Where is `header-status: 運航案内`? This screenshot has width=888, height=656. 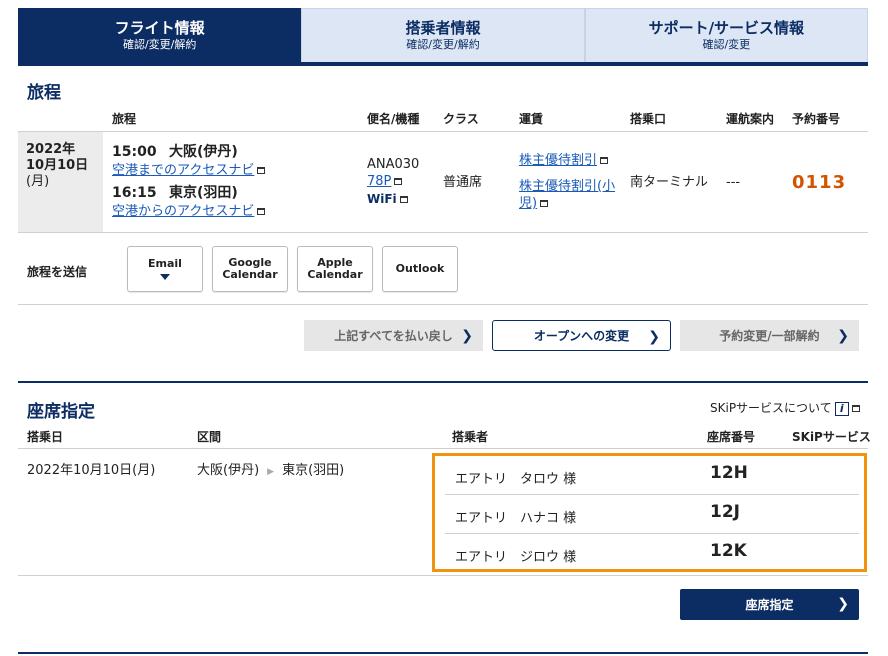
header-status: 運航案内 is located at coordinates (750, 119).